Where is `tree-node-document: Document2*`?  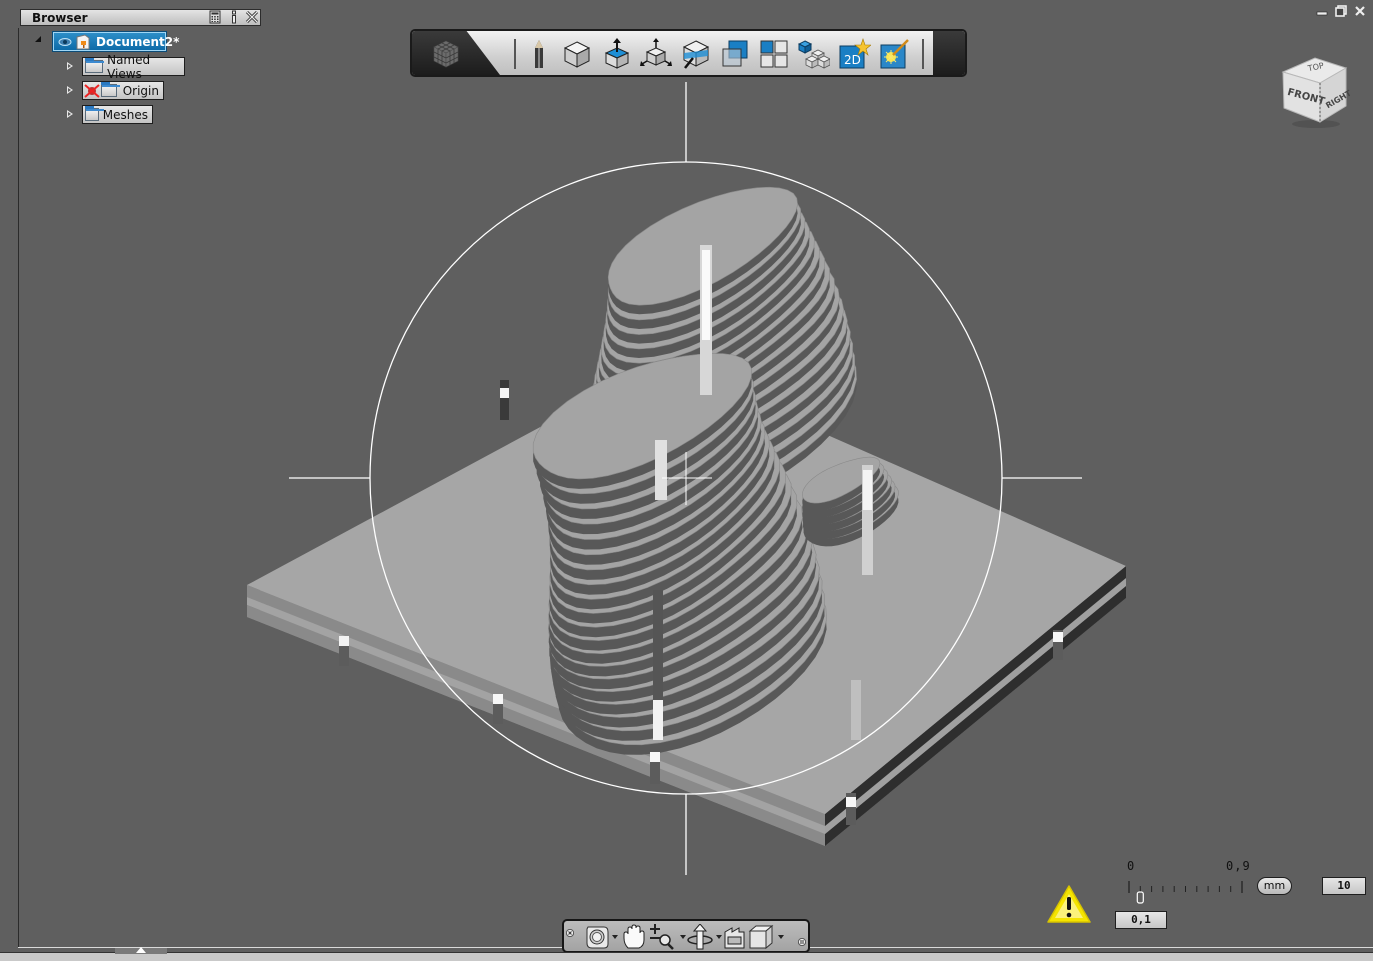
tree-node-document: Document2* is located at coordinates (116, 41).